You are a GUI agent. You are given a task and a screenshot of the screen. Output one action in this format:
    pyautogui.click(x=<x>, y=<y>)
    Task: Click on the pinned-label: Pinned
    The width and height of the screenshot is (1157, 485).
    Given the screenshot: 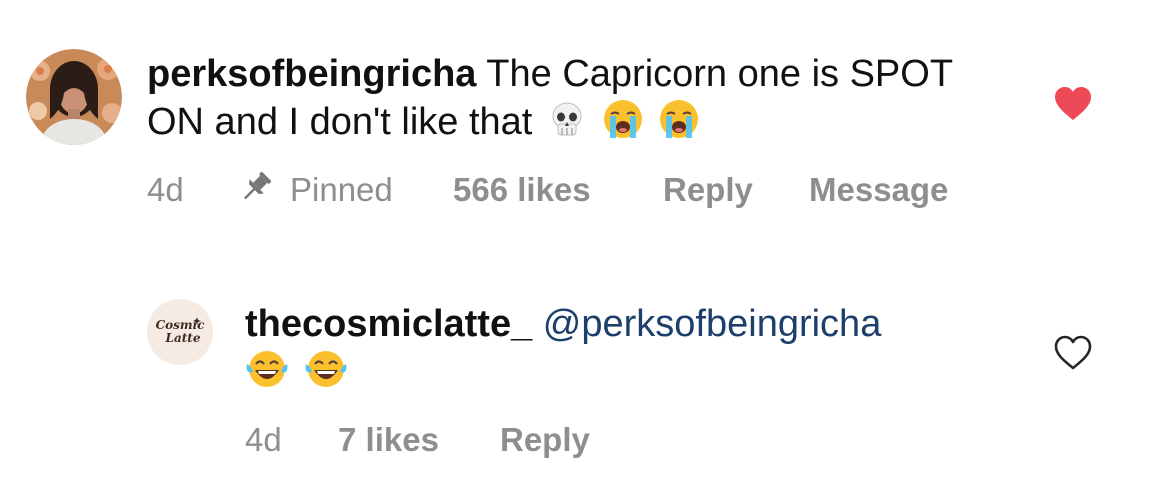 What is the action you would take?
    pyautogui.click(x=341, y=189)
    